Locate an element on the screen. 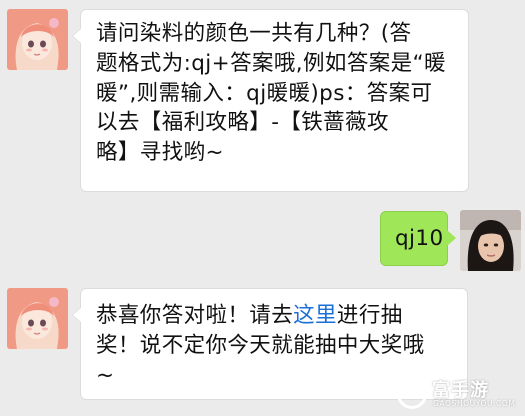 Image resolution: width=525 pixels, height=416 pixels. lottery-link: 这里 is located at coordinates (315, 315).